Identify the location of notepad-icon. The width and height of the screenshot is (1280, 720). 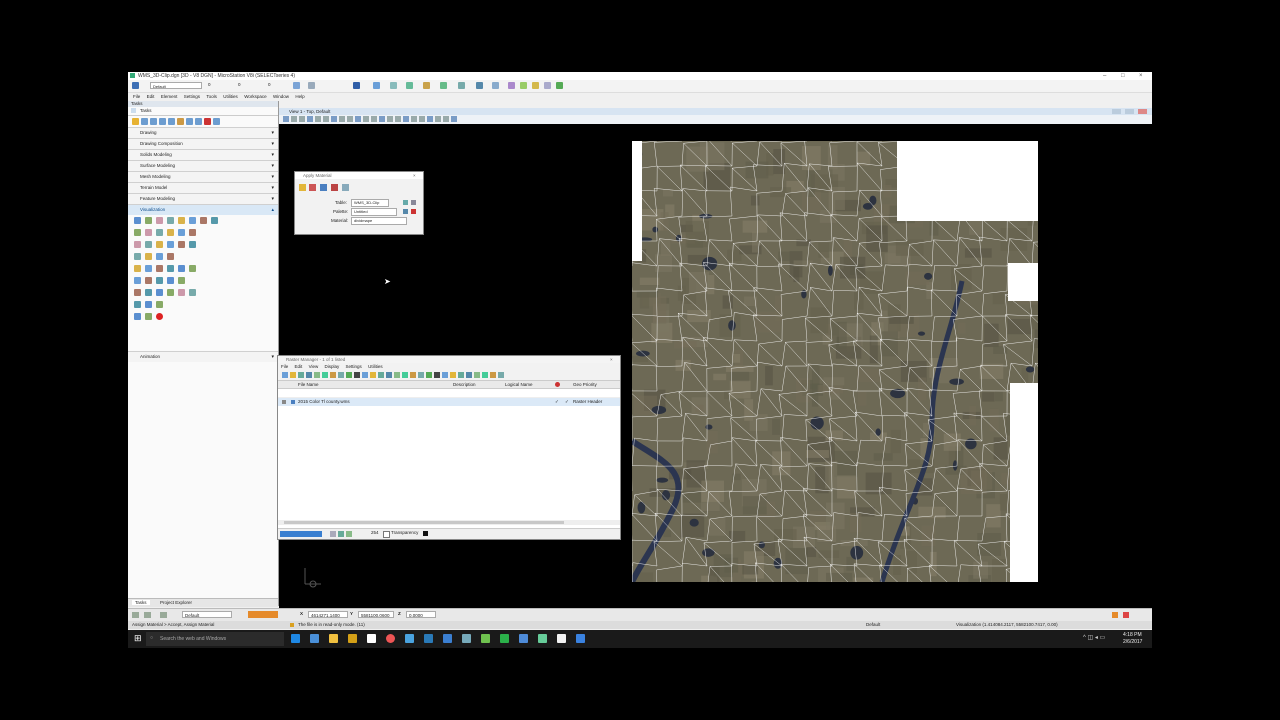
(561, 638).